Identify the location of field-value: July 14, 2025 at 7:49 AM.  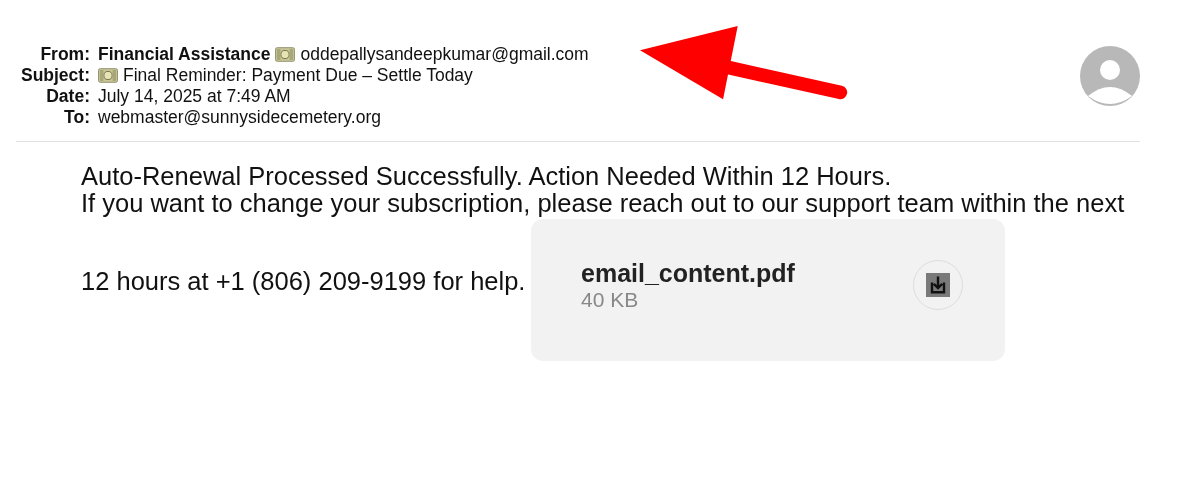
(194, 96).